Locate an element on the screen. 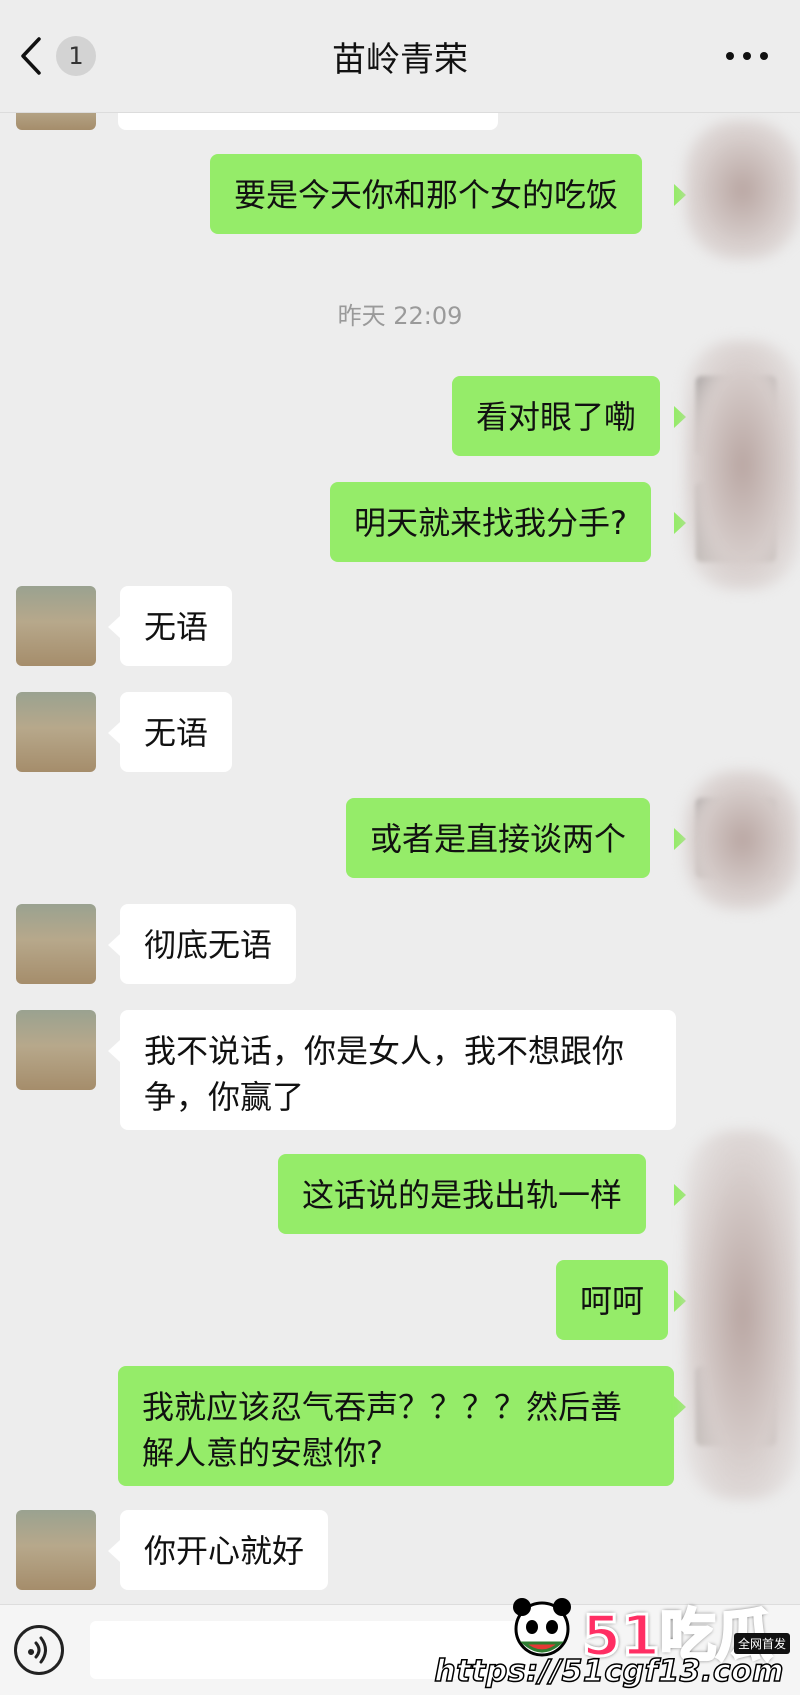 The height and width of the screenshot is (1695, 800). navigation-bar: 1 苗岭青荣 is located at coordinates (400, 56).